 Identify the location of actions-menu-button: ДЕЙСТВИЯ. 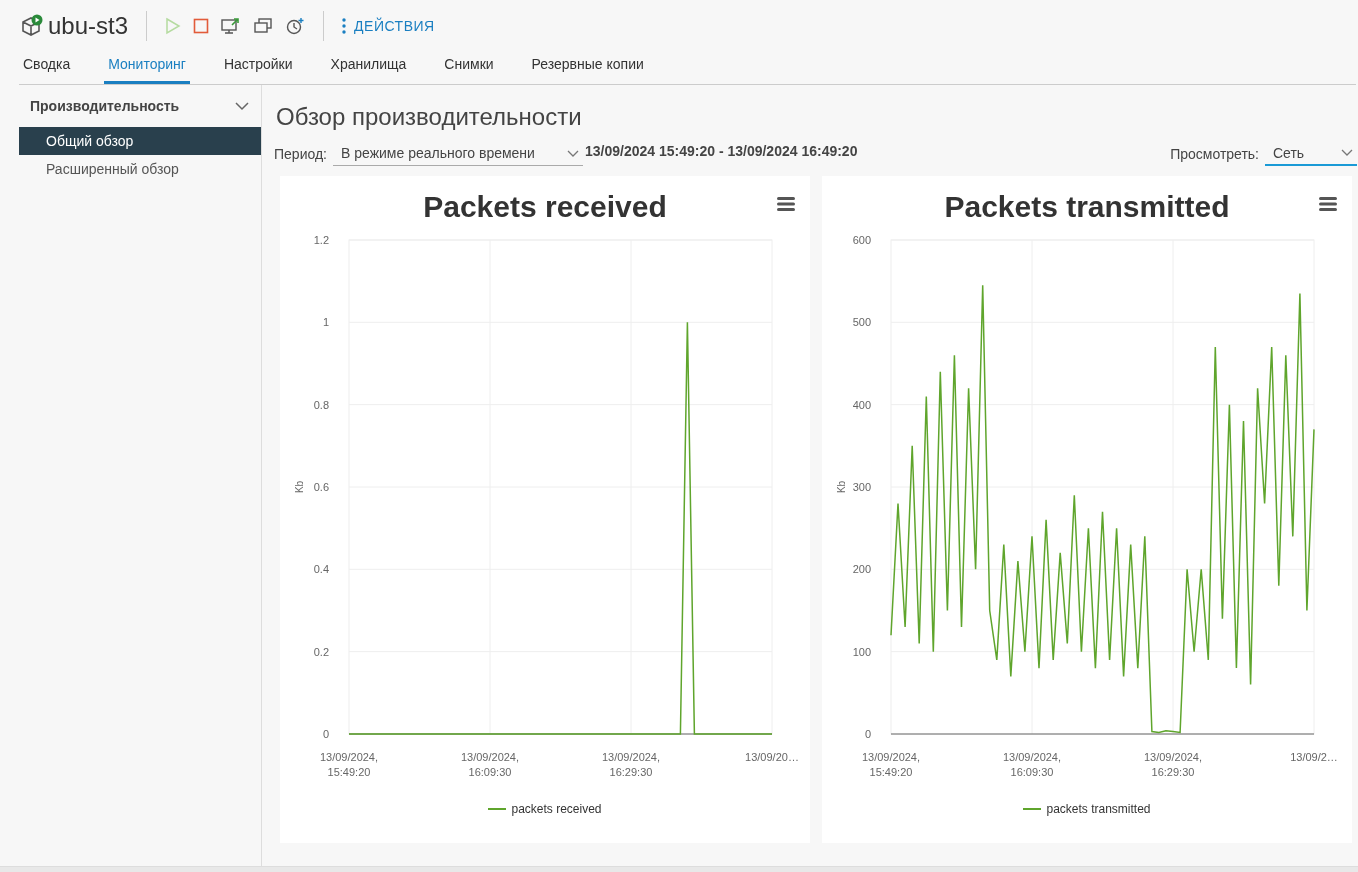
(388, 26).